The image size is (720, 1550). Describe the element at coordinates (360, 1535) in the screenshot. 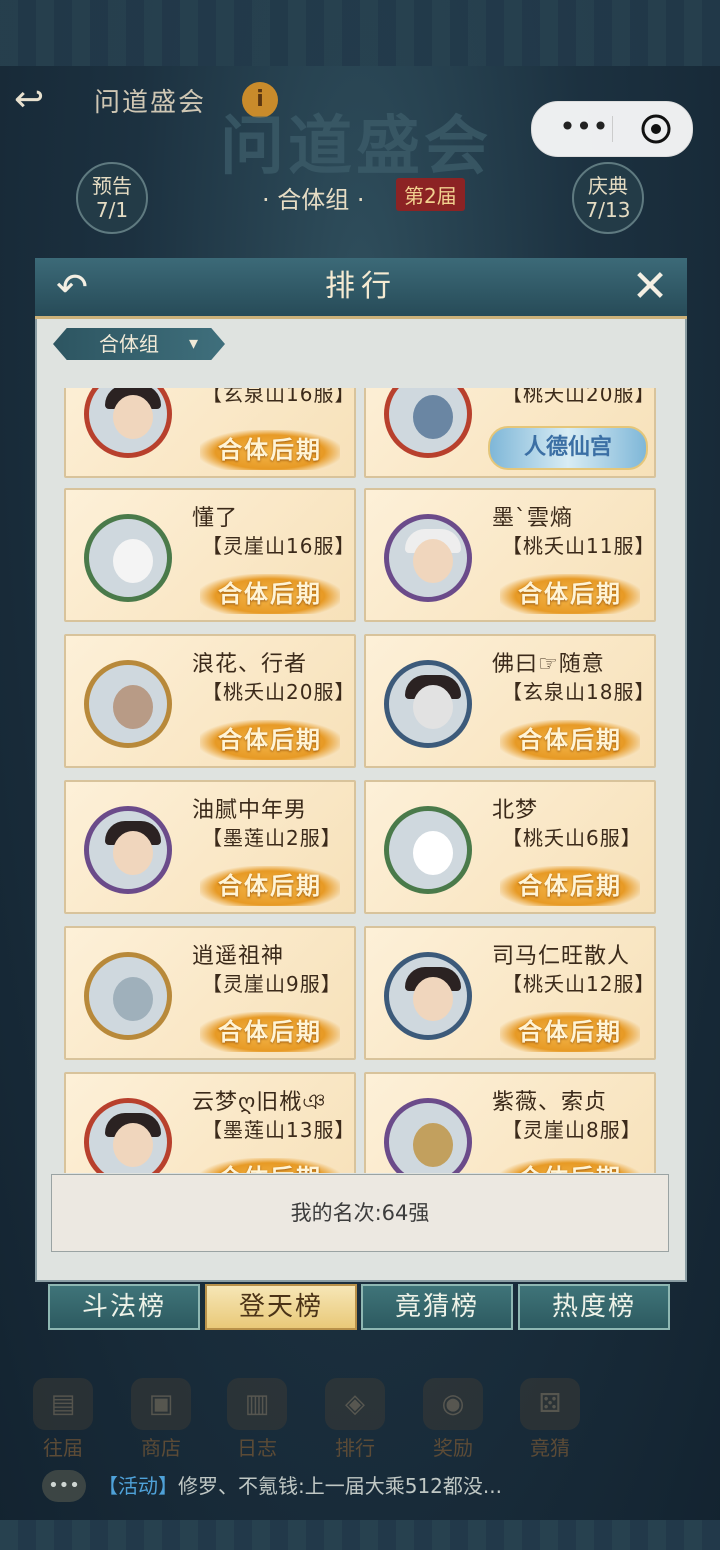

I see `bottom-pattern` at that location.